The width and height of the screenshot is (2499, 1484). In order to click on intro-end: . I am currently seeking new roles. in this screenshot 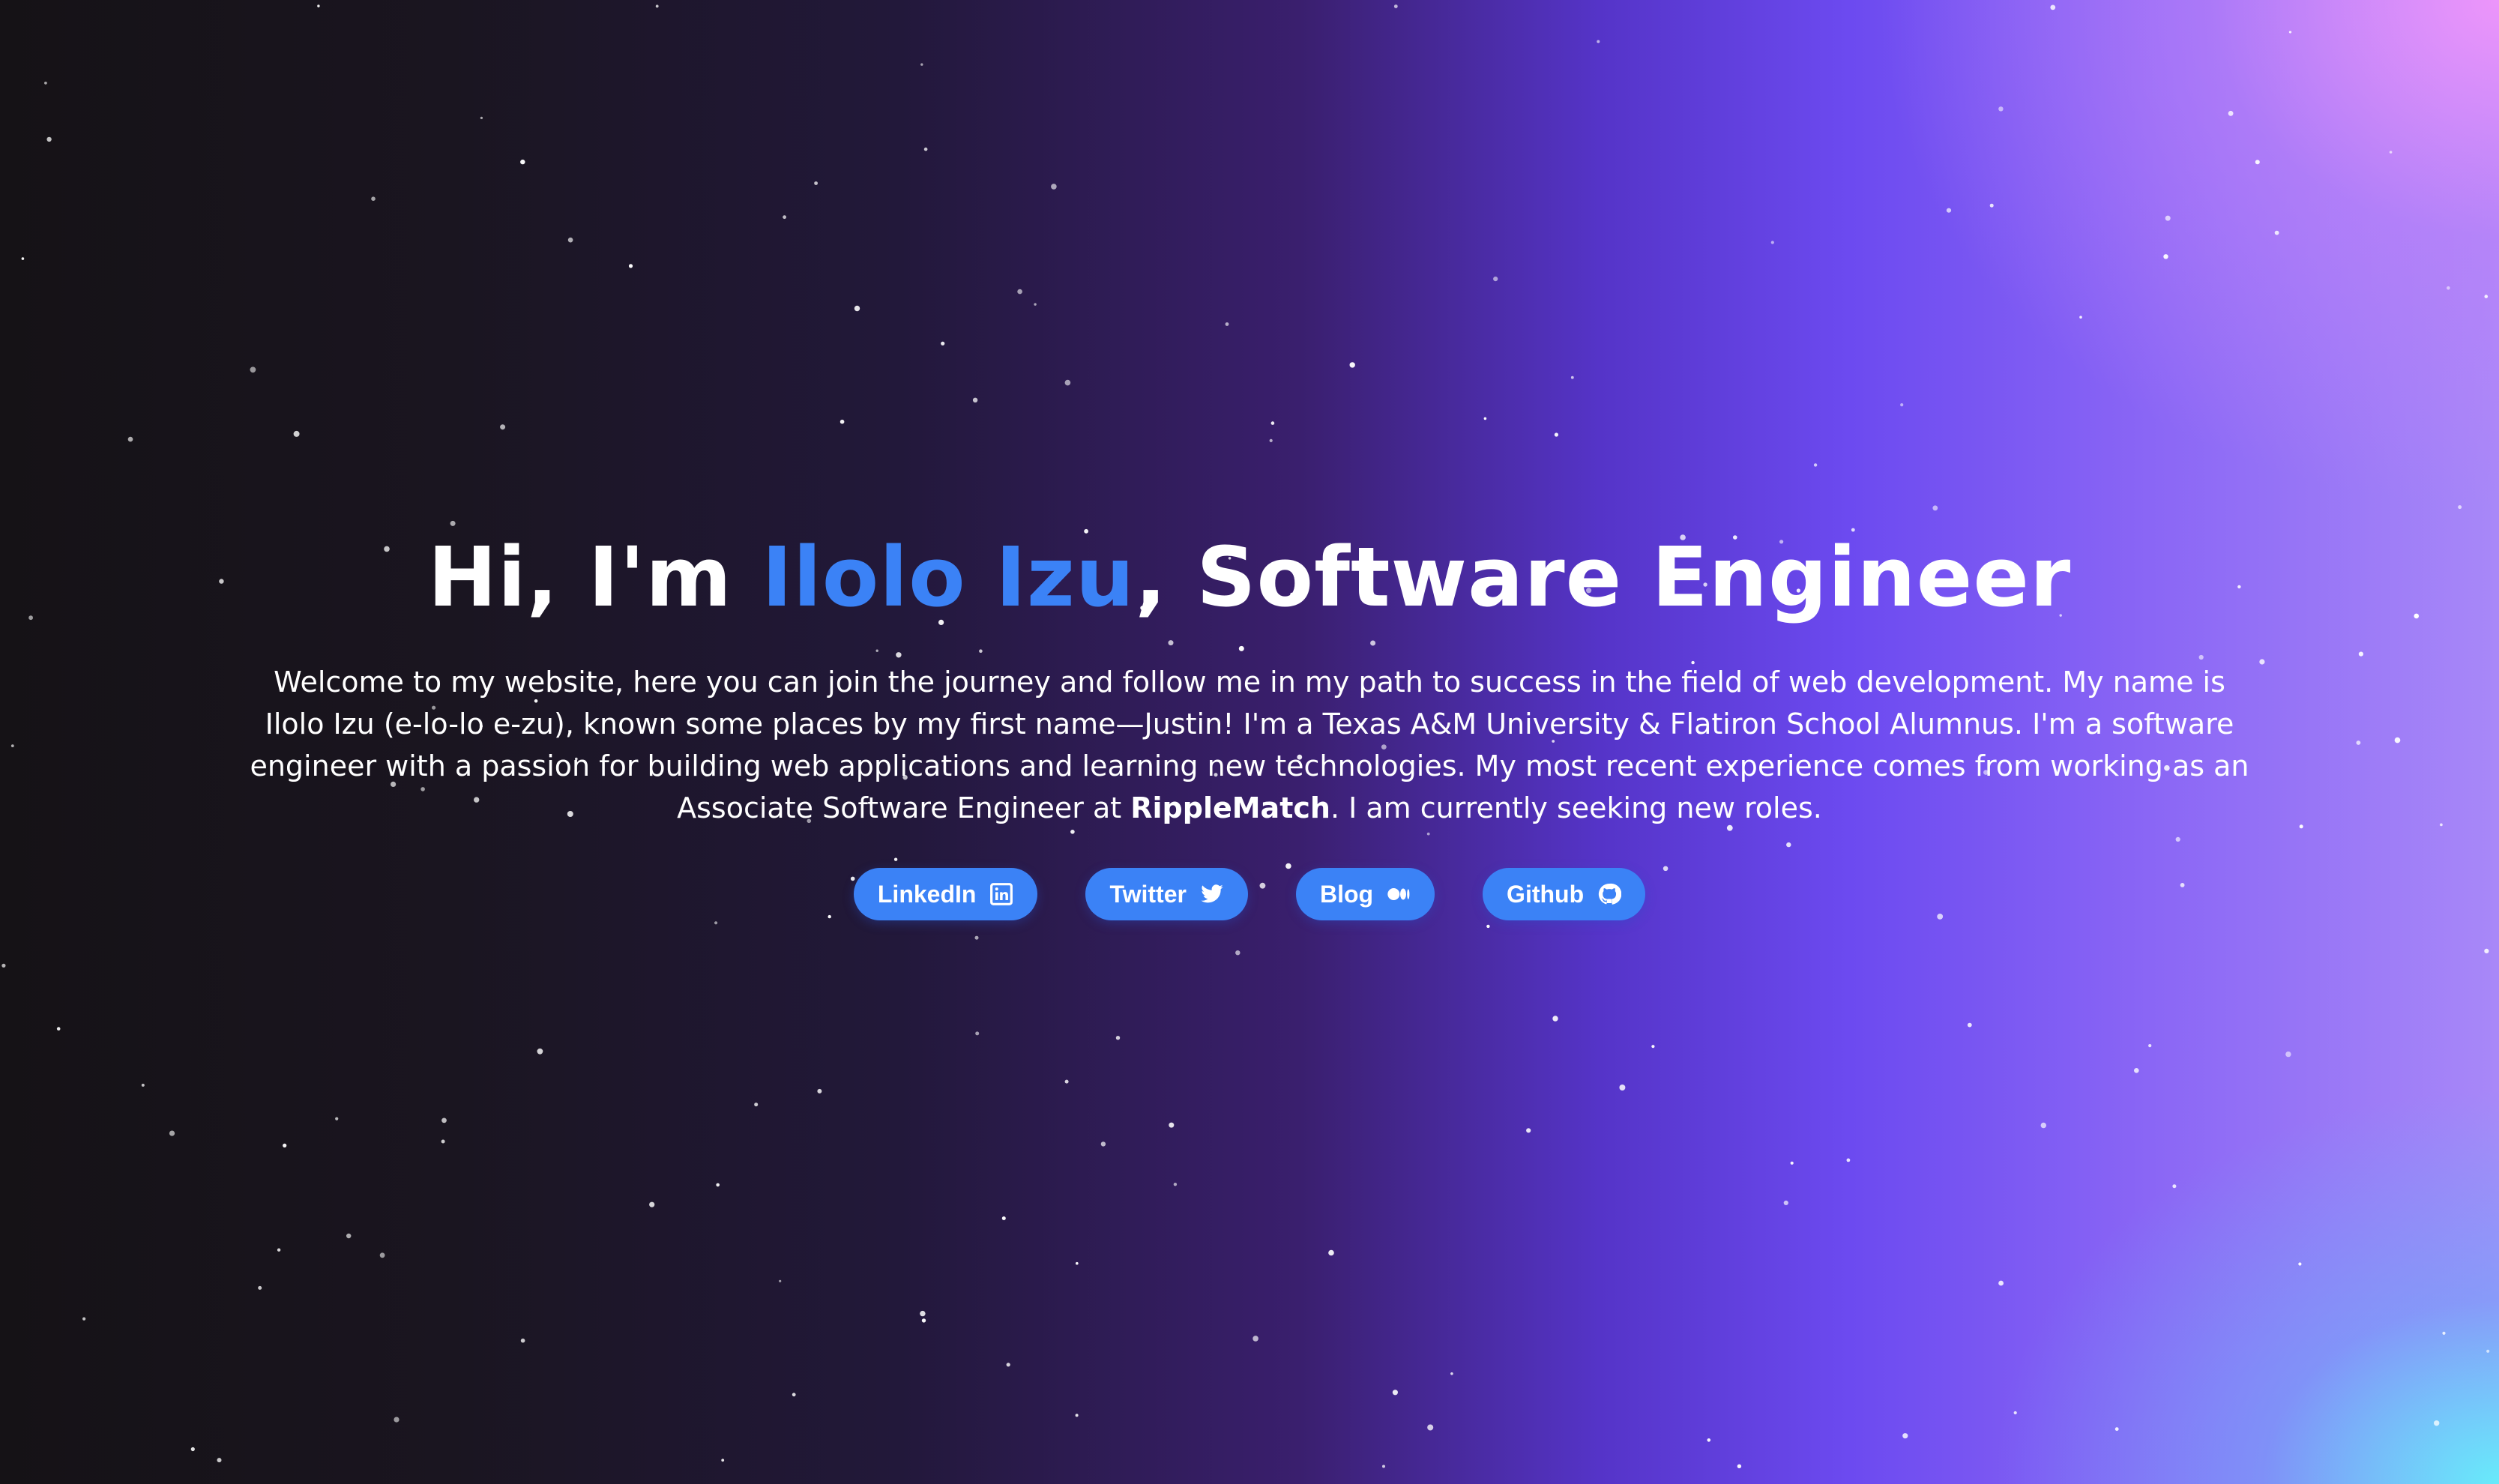, I will do `click(1576, 808)`.